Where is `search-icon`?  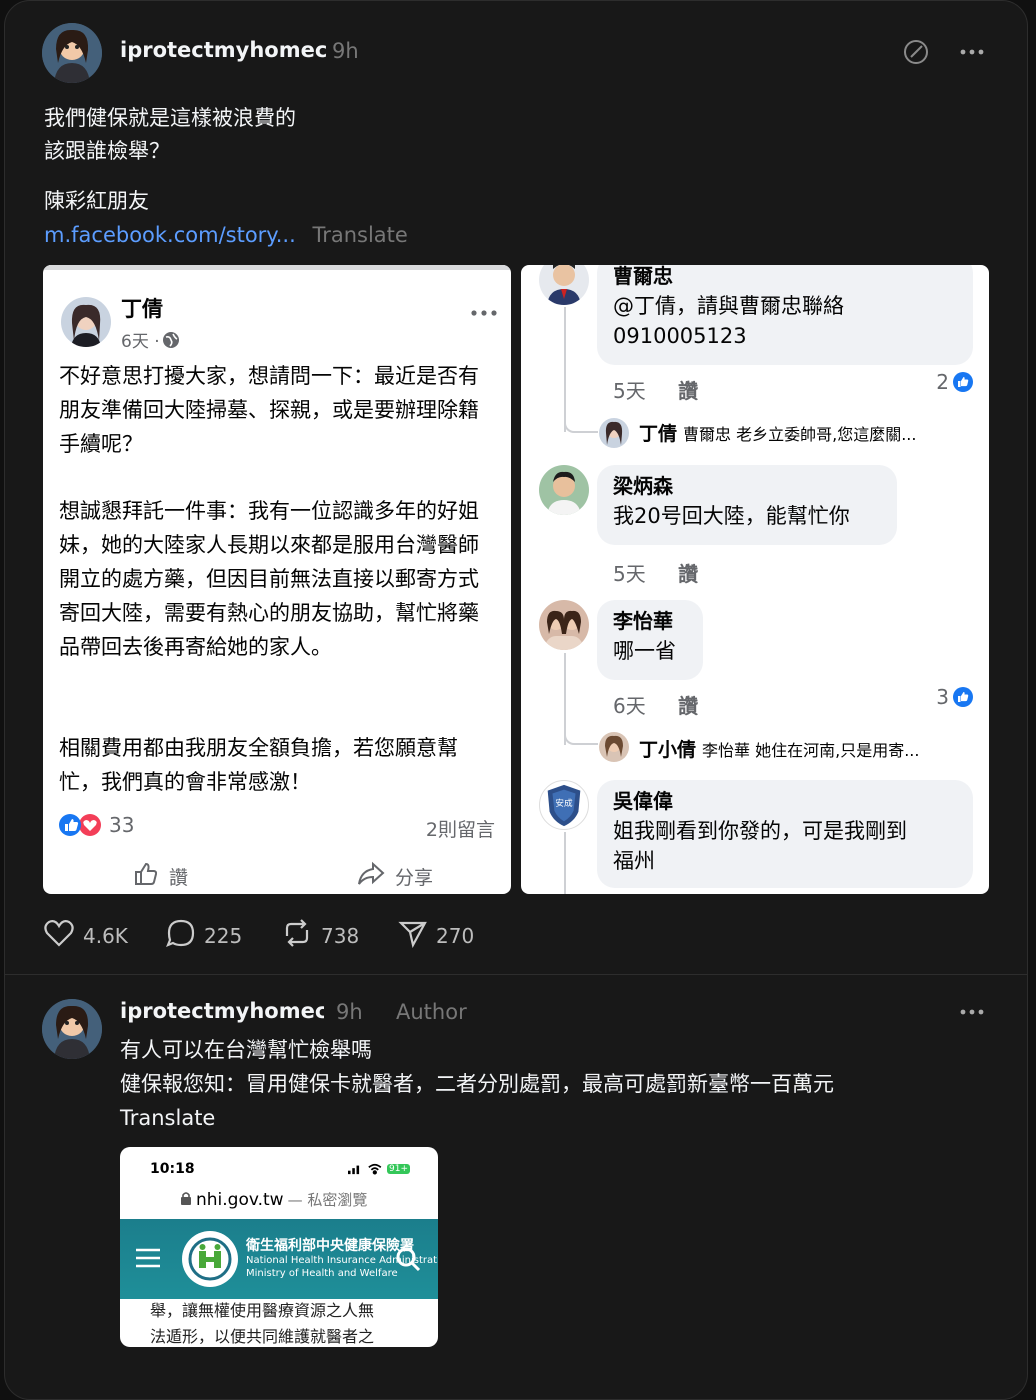 search-icon is located at coordinates (408, 1261).